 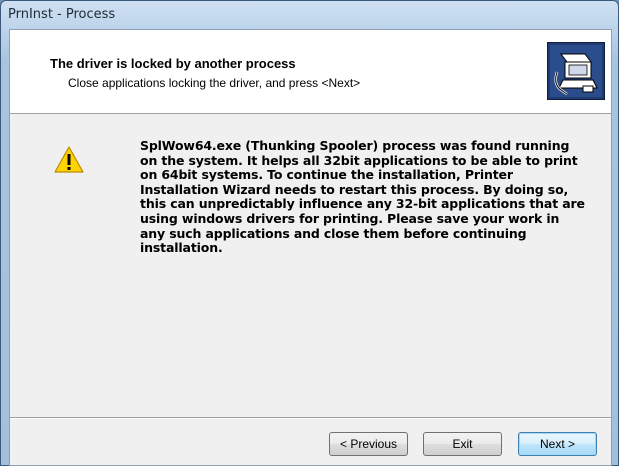 I want to click on exit-button: Exit, so click(x=462, y=444).